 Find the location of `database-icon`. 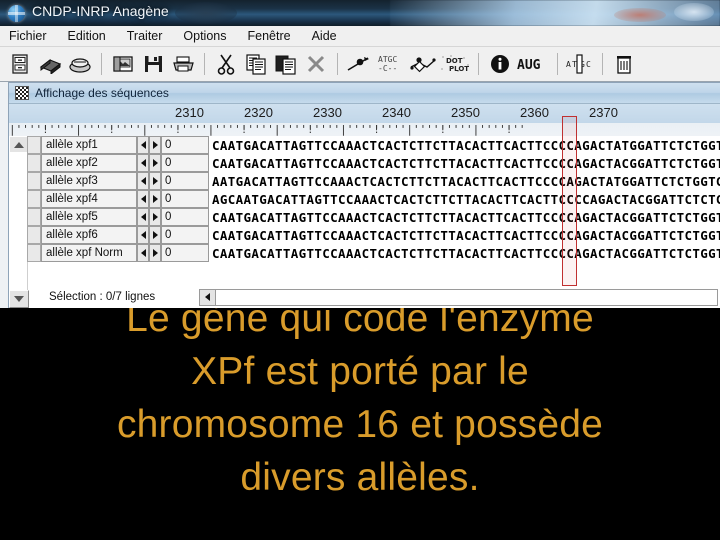

database-icon is located at coordinates (20, 64).